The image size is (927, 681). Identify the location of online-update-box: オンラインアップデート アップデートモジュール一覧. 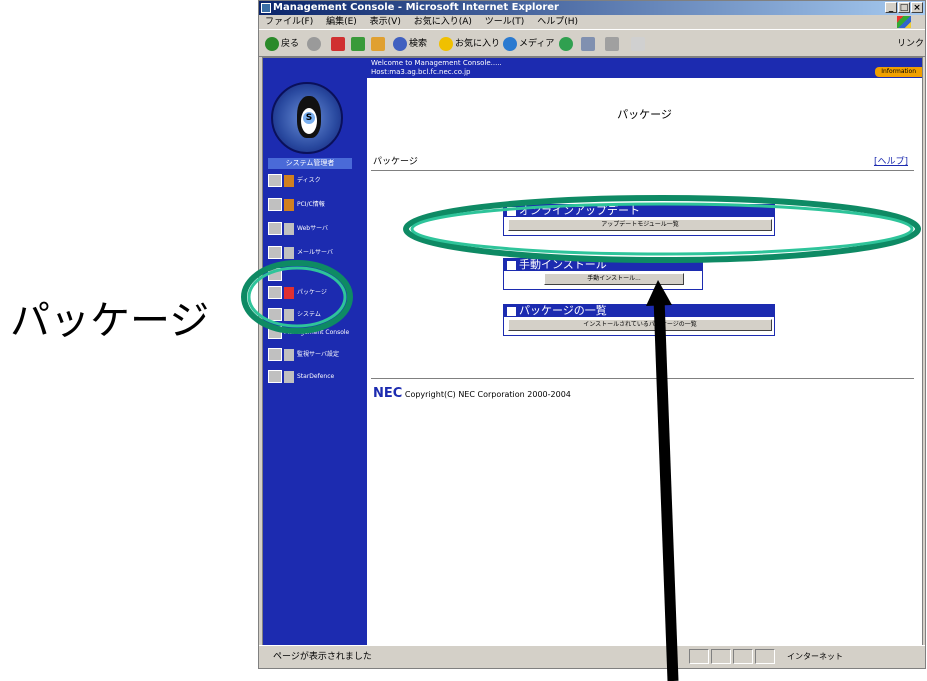
(639, 220).